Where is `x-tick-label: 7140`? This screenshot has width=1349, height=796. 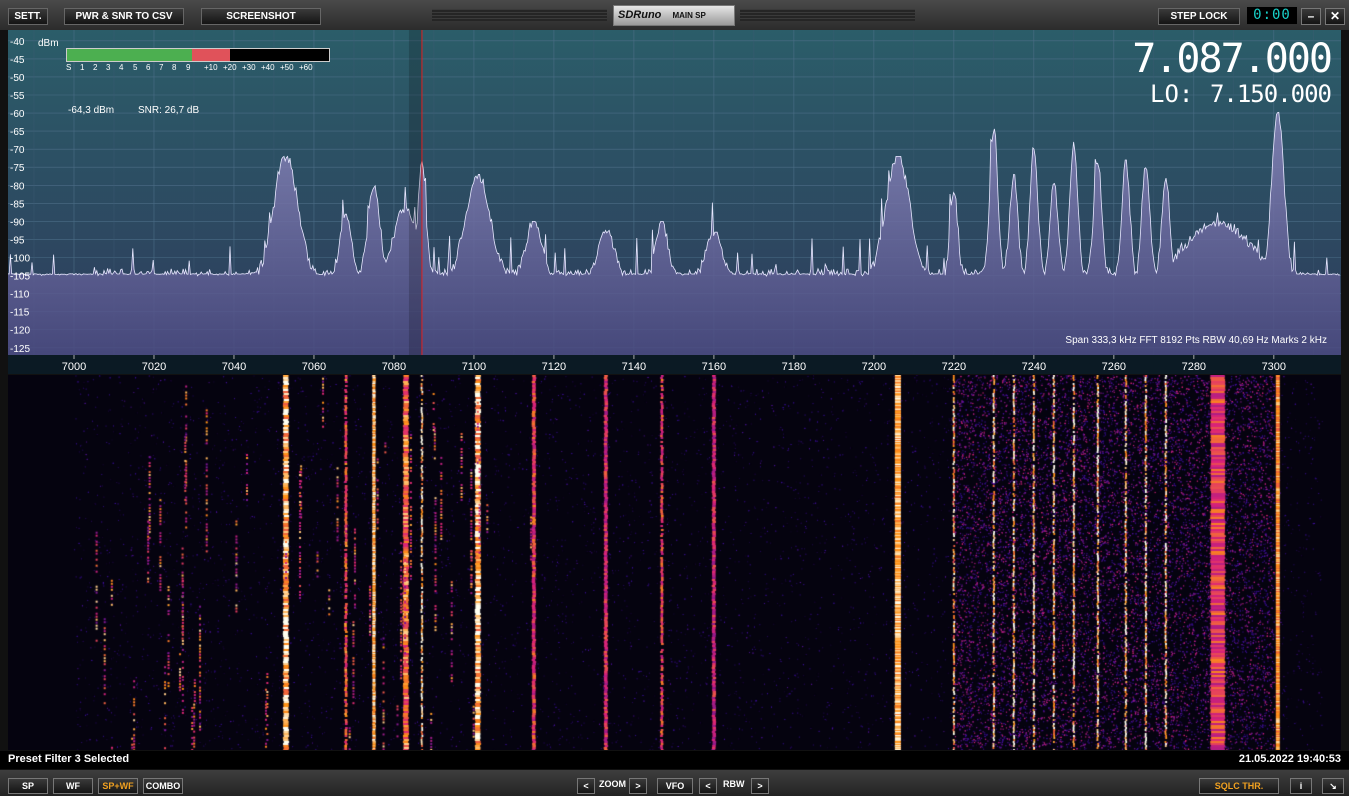 x-tick-label: 7140 is located at coordinates (634, 367).